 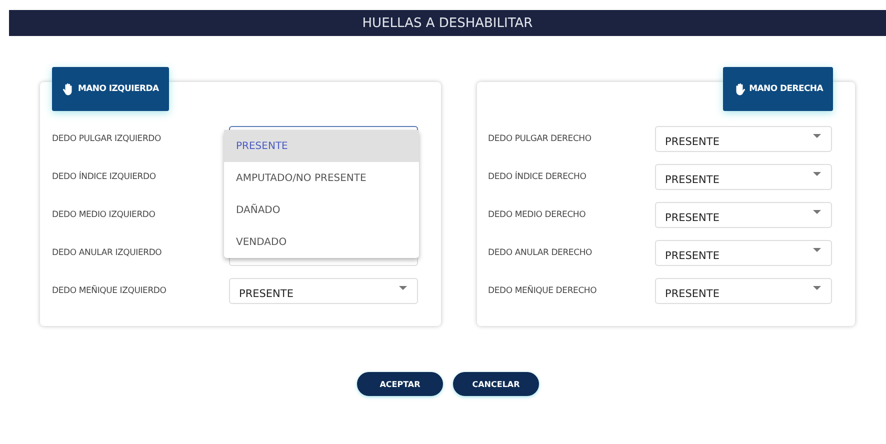 What do you see at coordinates (538, 177) in the screenshot?
I see `finger-label: DEDO ÍNDICE DERECHO` at bounding box center [538, 177].